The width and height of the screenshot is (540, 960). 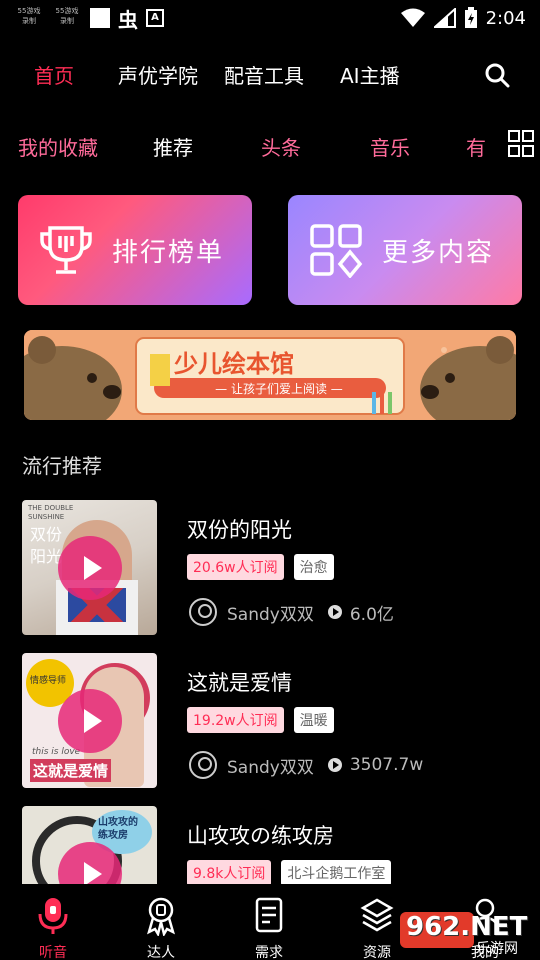 I want to click on top-nav: 首页 声优学院 配音工具 AI主播, so click(x=270, y=74).